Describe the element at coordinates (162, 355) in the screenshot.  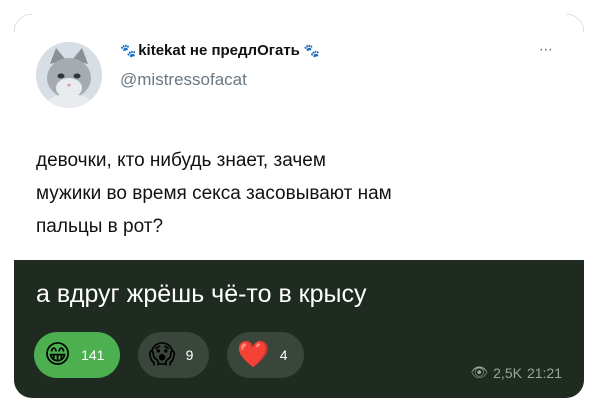
I see `screaming-face-icon: 😱` at that location.